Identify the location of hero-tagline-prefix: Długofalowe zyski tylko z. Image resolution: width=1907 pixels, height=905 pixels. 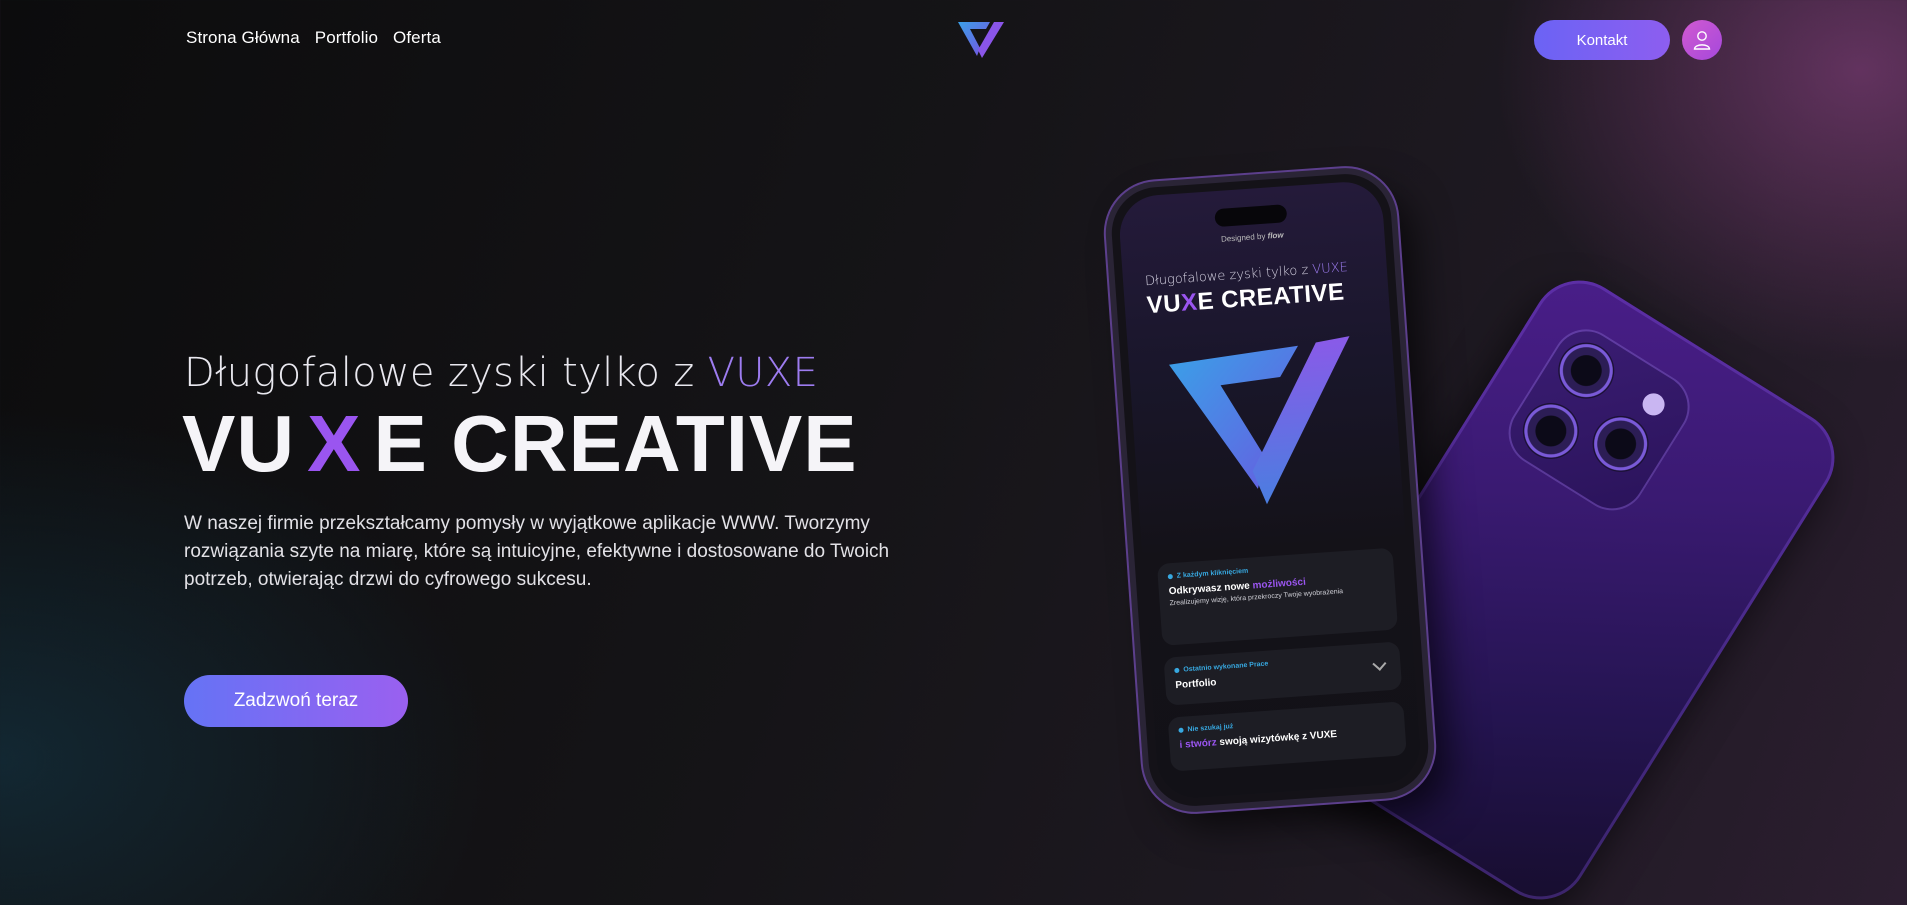
(446, 373).